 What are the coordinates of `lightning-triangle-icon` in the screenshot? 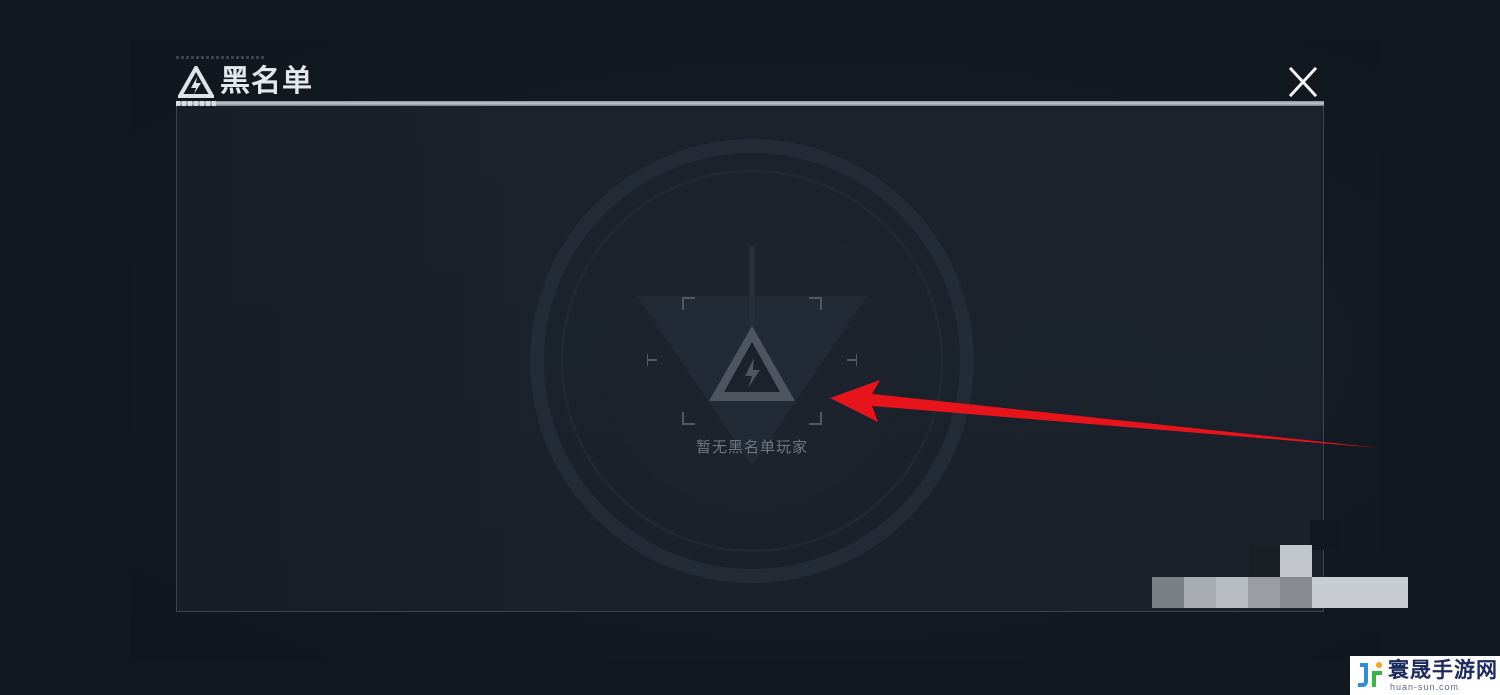 It's located at (196, 82).